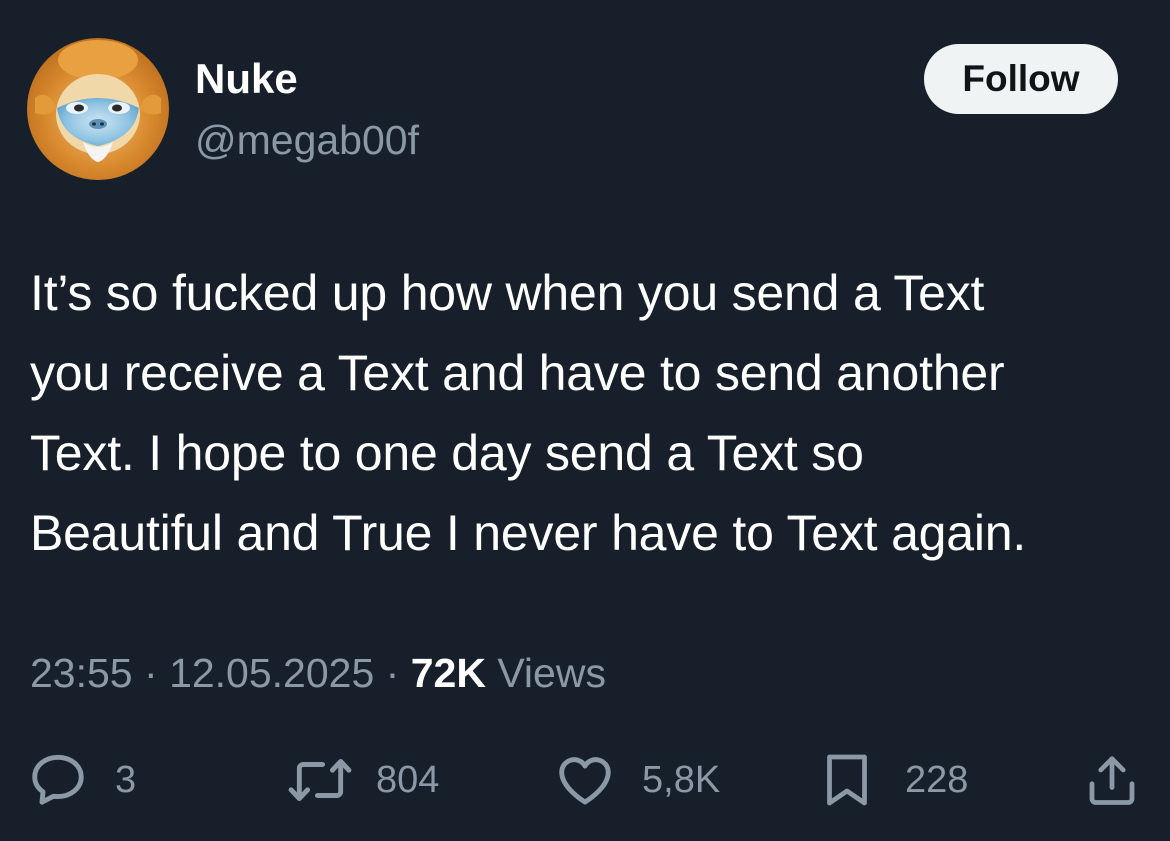 This screenshot has height=841, width=1170. I want to click on bookmark-count: 228, so click(937, 779).